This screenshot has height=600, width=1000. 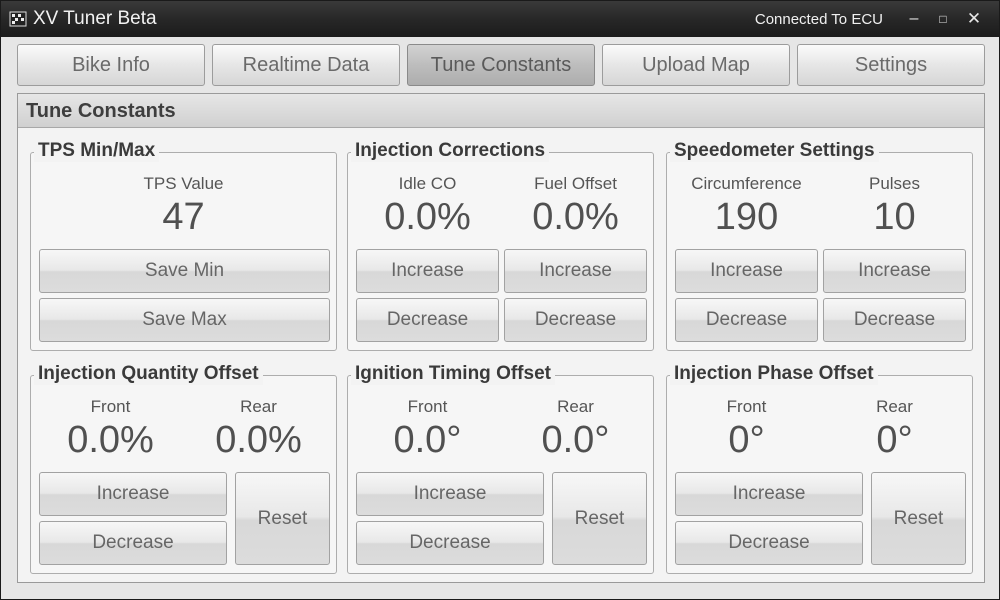 What do you see at coordinates (258, 440) in the screenshot?
I see `rear-value: 0.0%` at bounding box center [258, 440].